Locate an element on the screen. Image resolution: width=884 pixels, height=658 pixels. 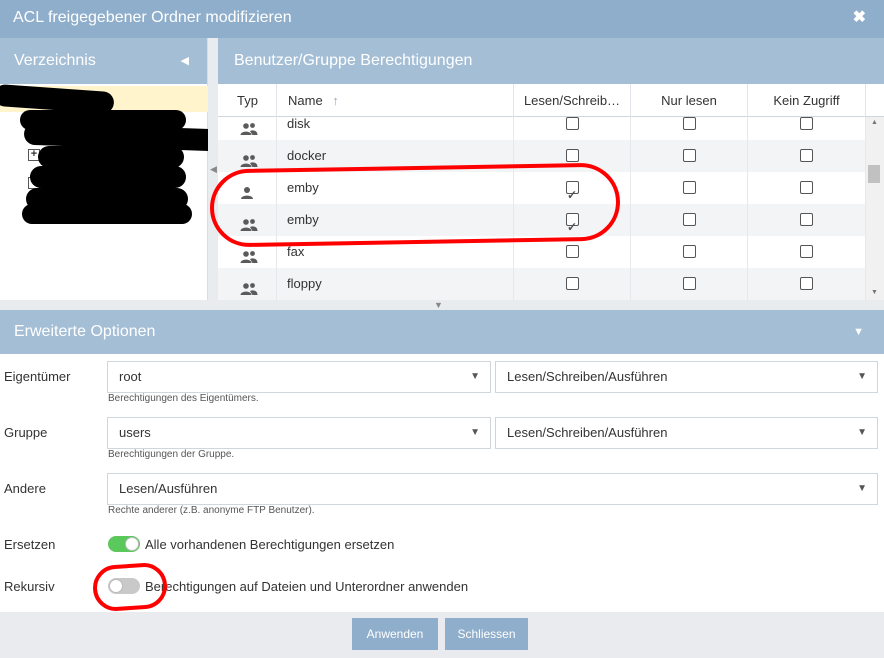
apply-button: Anwenden is located at coordinates (395, 634).